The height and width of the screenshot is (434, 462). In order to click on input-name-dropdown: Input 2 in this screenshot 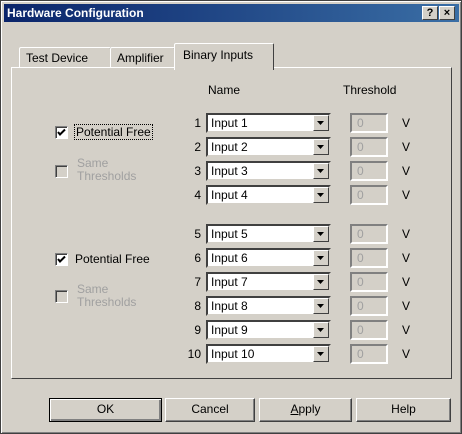, I will do `click(268, 147)`.